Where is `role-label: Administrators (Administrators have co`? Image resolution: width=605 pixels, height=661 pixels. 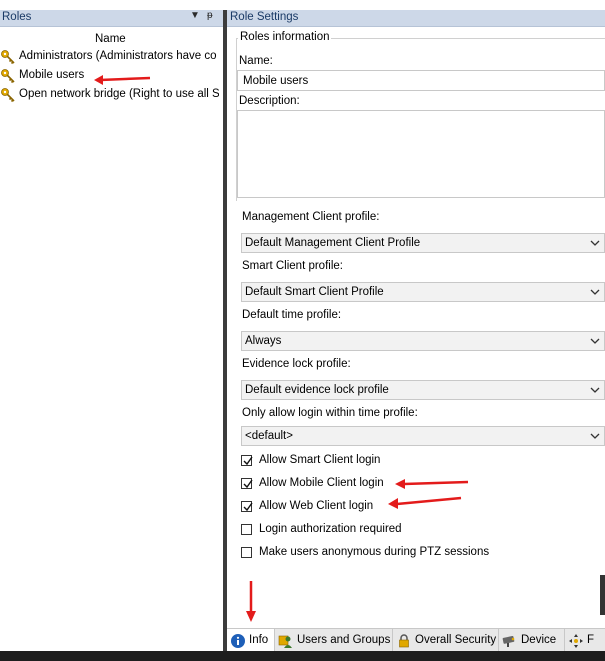 role-label: Administrators (Administrators have co is located at coordinates (118, 56).